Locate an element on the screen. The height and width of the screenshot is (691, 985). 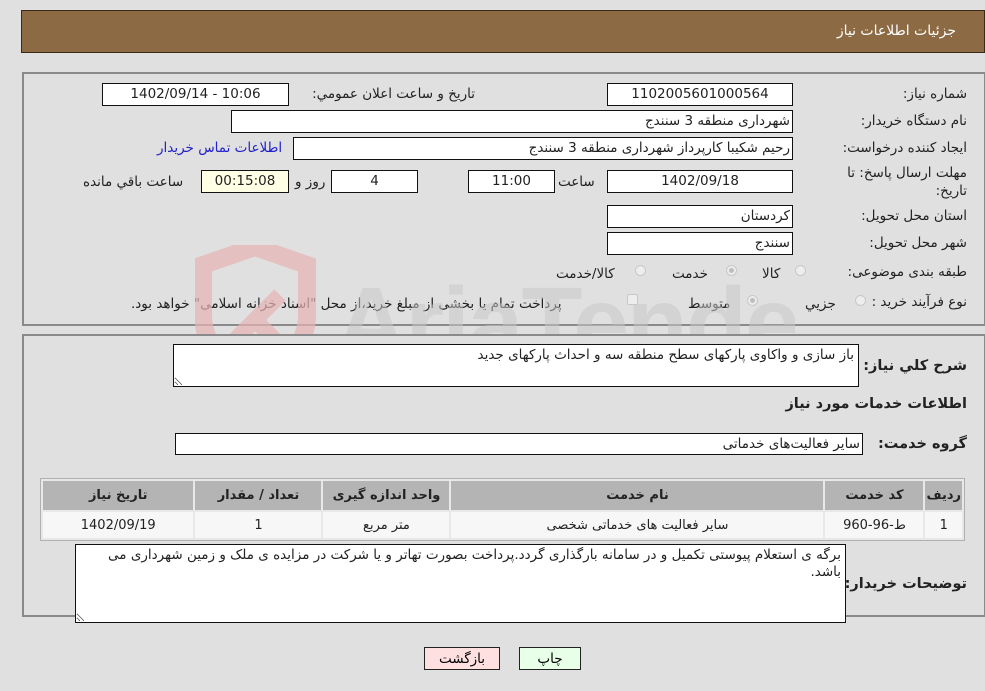
page-header: جزئیات اطلاعات نیاز is located at coordinates (503, 31).